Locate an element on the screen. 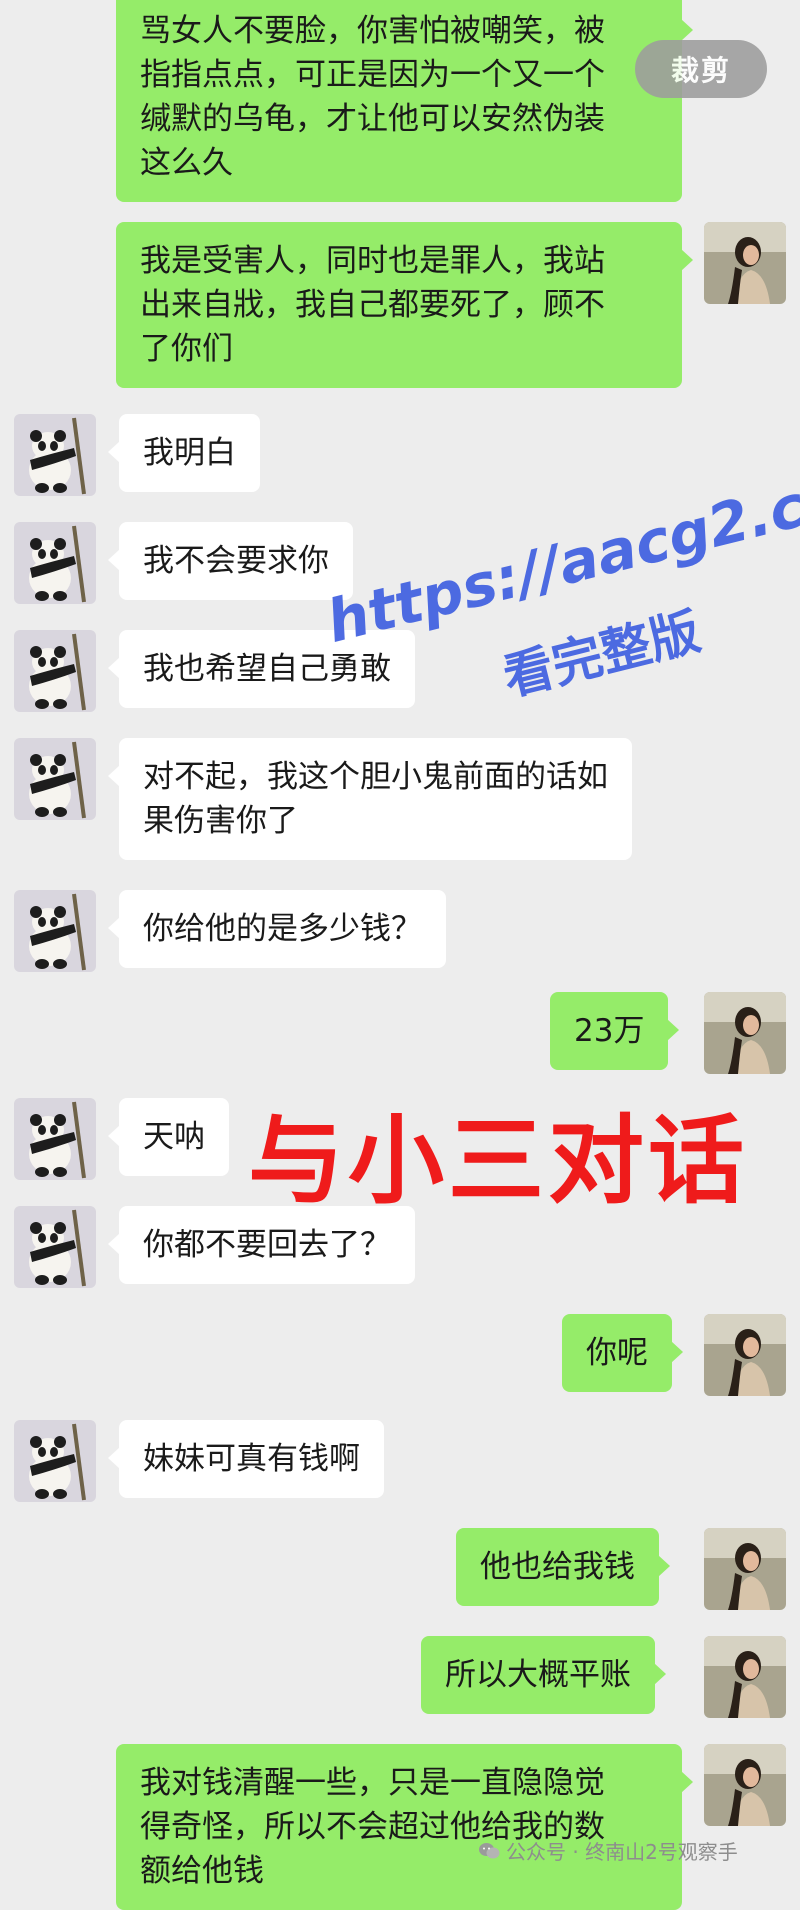 This screenshot has height=1910, width=800. message-bubble: 我对钱清醒一些，只是一直隐隐觉 得奇怪，所以不会超过他给我的数 额给他钱 is located at coordinates (404, 1827).